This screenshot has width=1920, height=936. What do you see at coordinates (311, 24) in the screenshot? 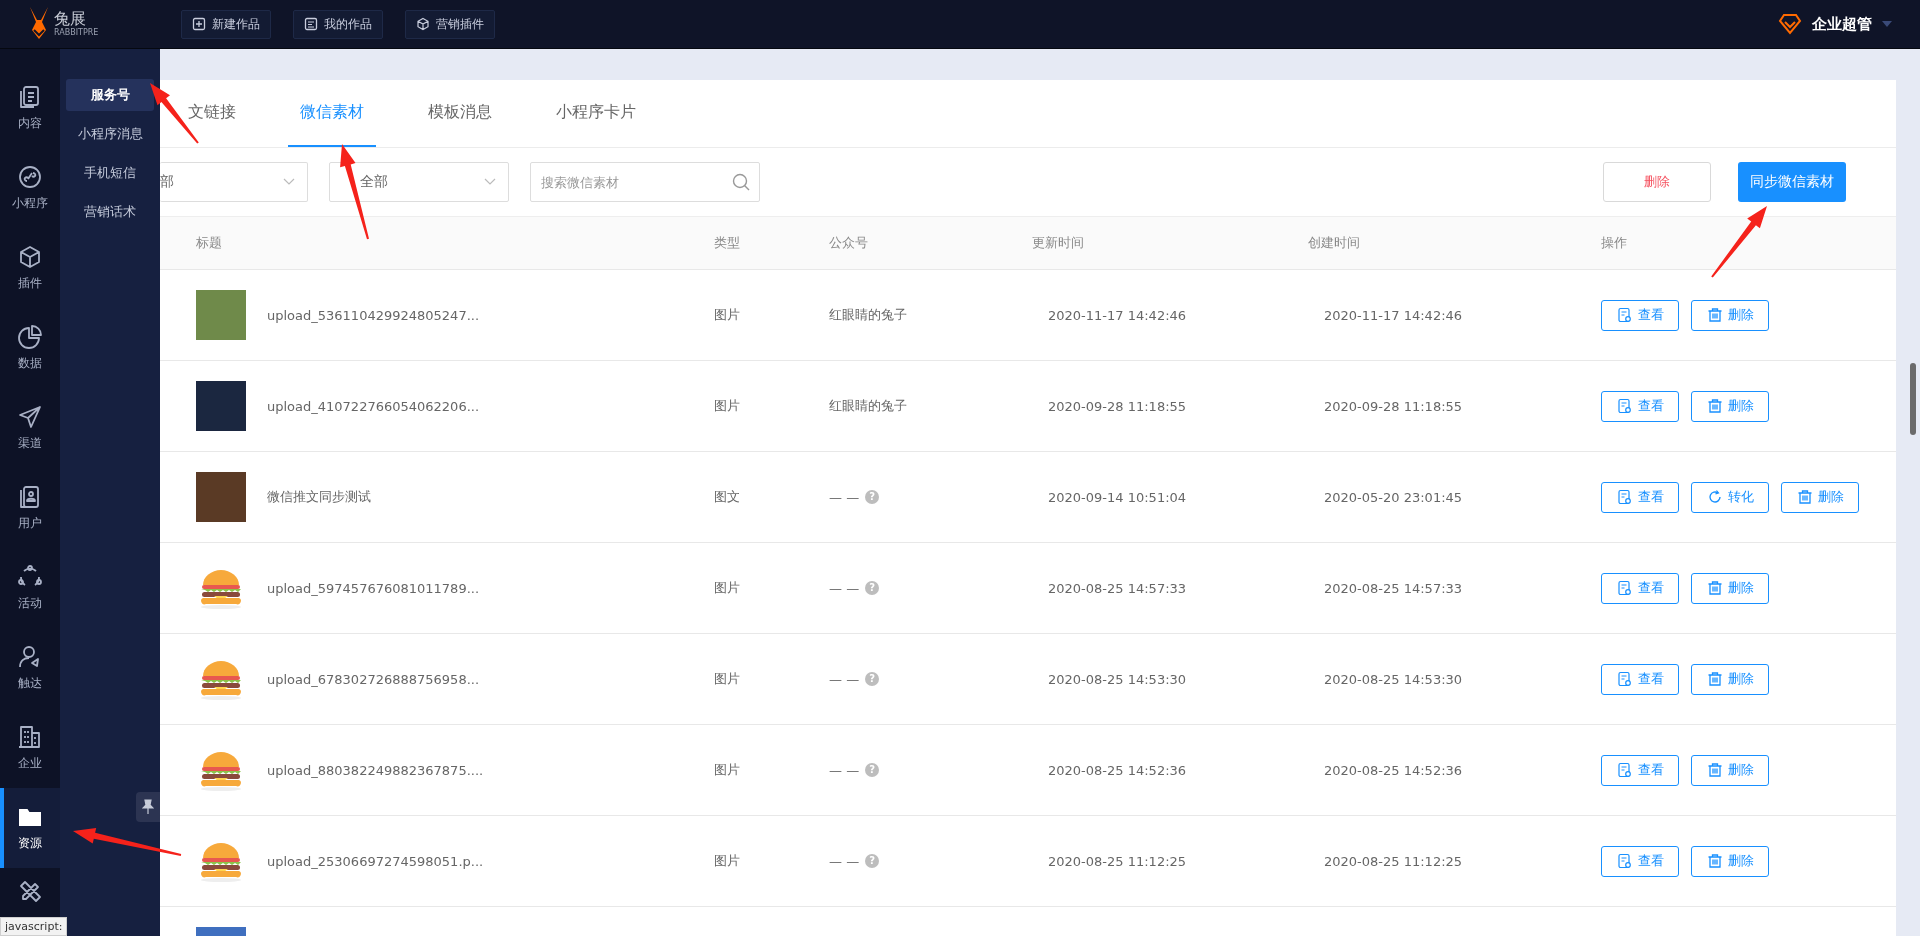
I see `list-icon` at bounding box center [311, 24].